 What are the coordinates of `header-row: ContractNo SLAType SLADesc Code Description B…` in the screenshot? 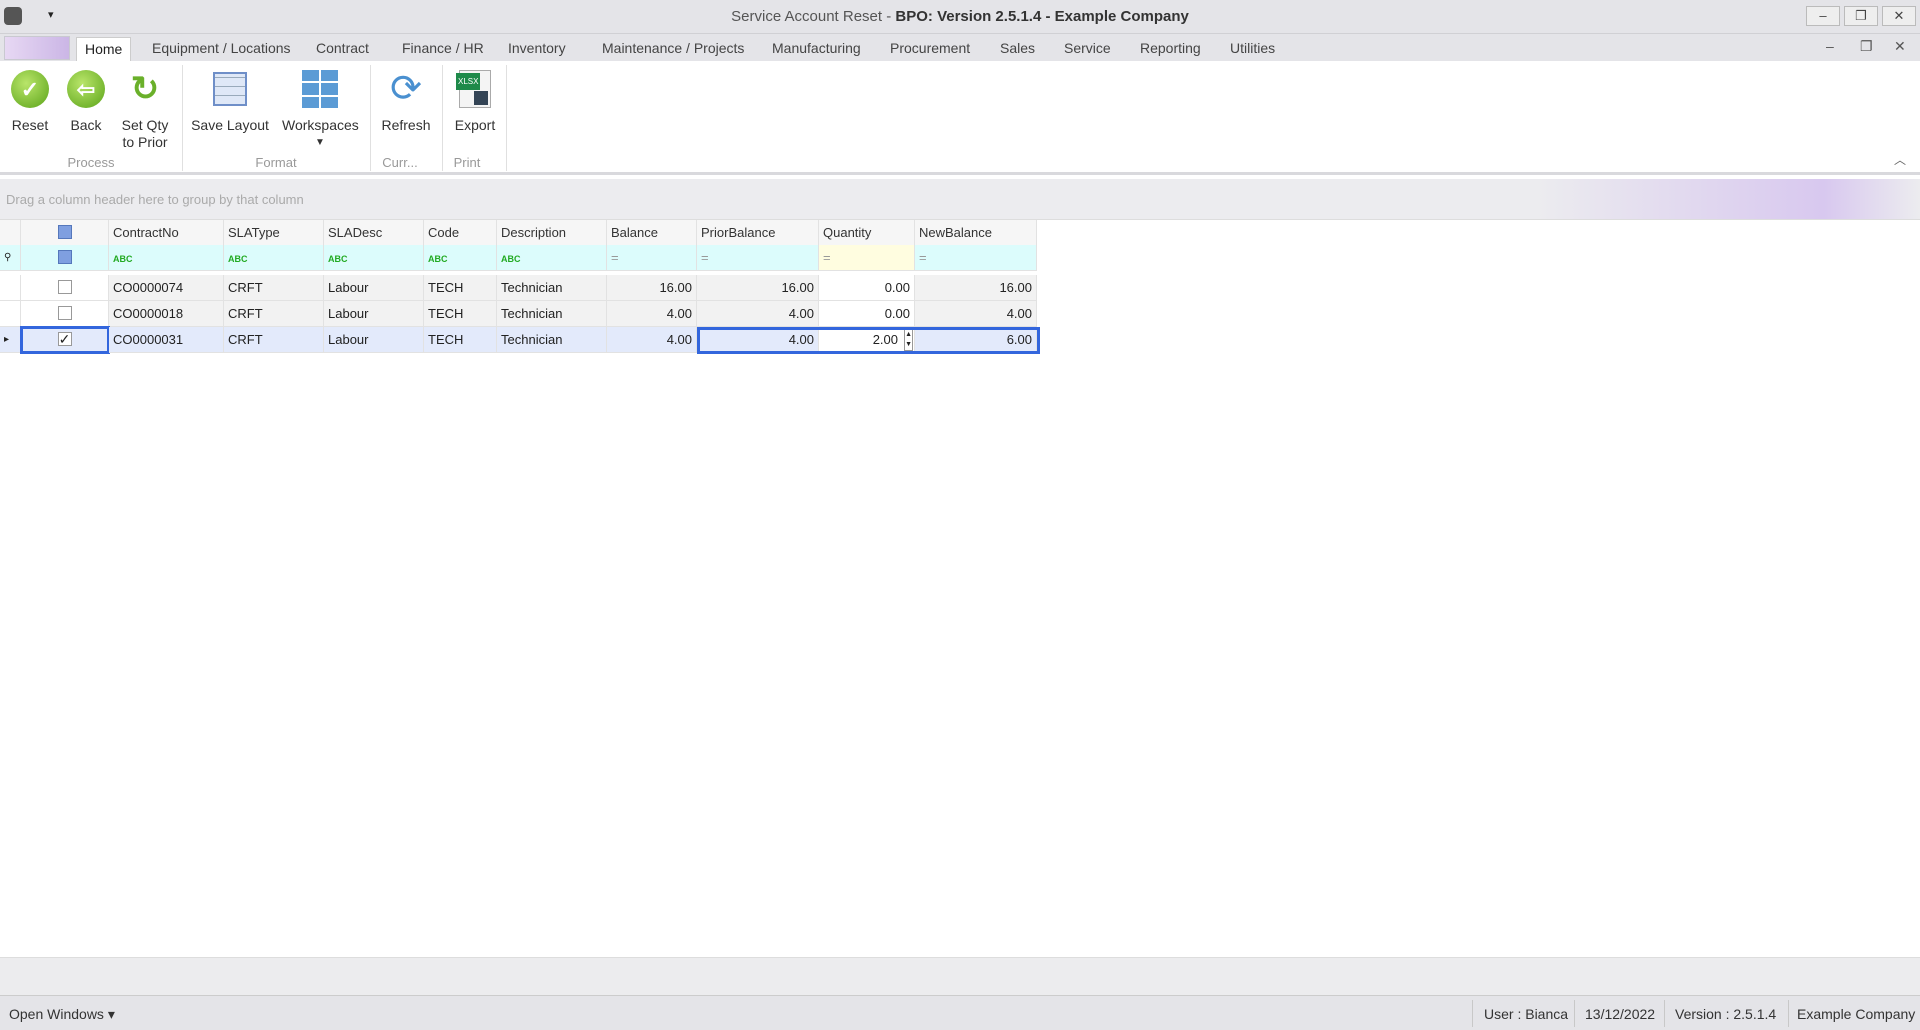 It's located at (518, 233).